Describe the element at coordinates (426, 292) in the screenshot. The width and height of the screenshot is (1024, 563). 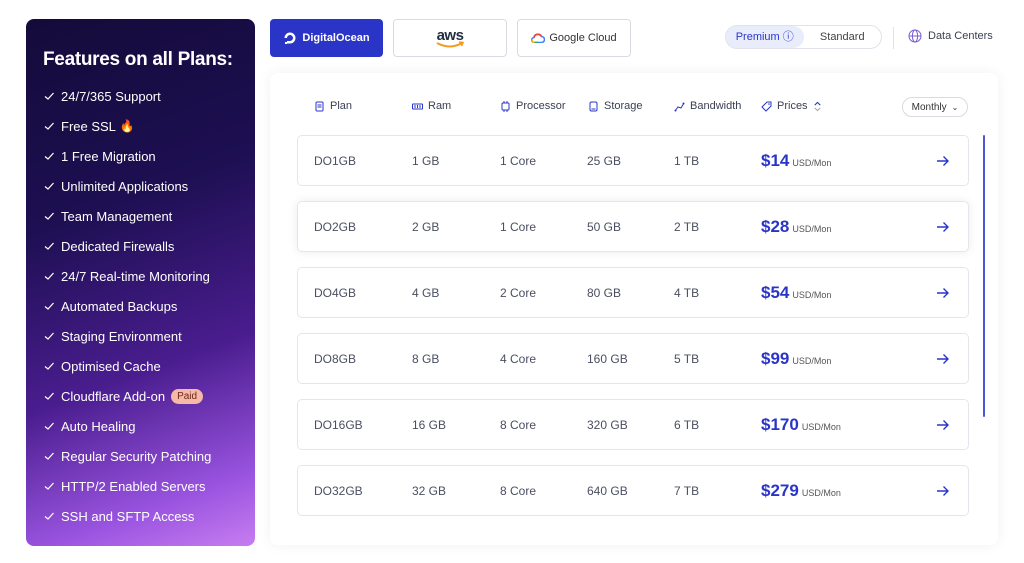
I see `plan-ram: 4 GB` at that location.